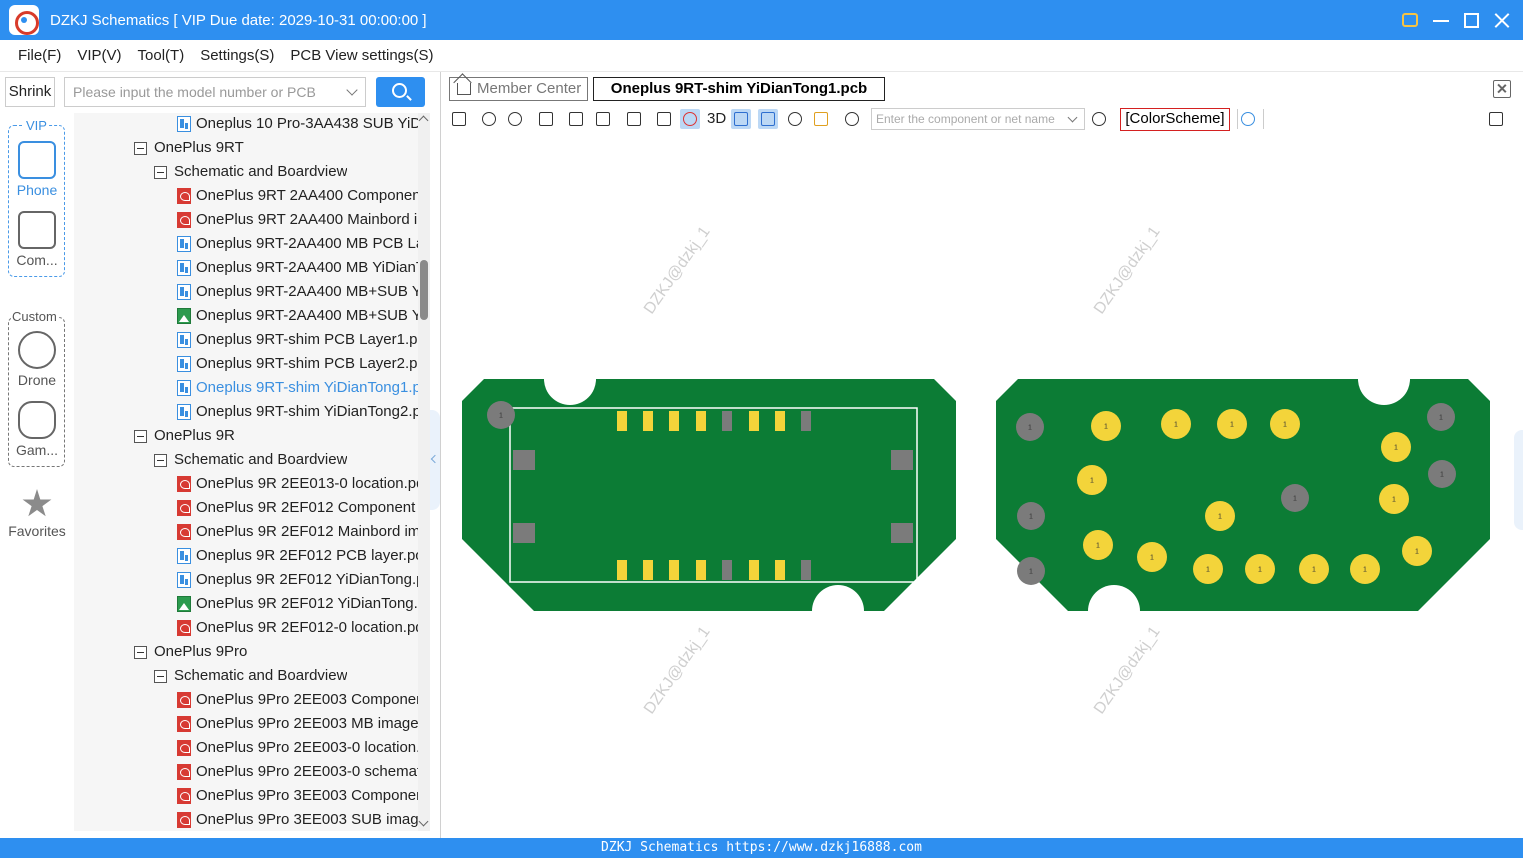 This screenshot has width=1523, height=858. What do you see at coordinates (297, 244) in the screenshot?
I see `tree-file: Oneplus 9RT-2AA400 MB PCB Layer` at bounding box center [297, 244].